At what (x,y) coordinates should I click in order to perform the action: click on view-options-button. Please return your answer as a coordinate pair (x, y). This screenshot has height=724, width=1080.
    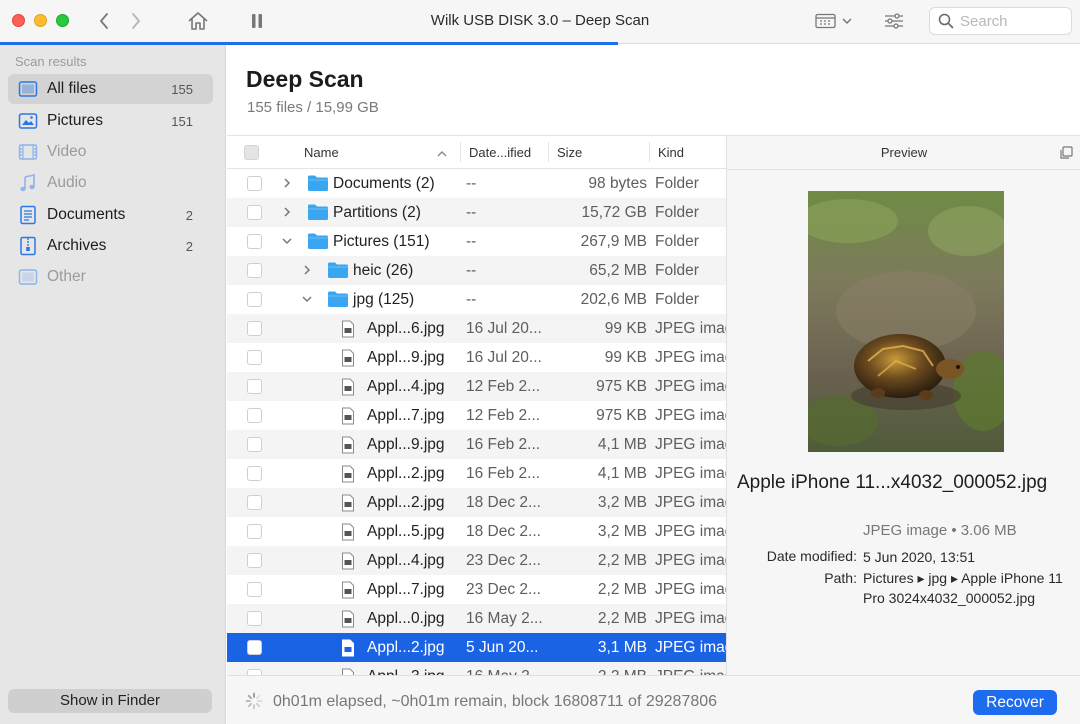
    Looking at the image, I should click on (834, 21).